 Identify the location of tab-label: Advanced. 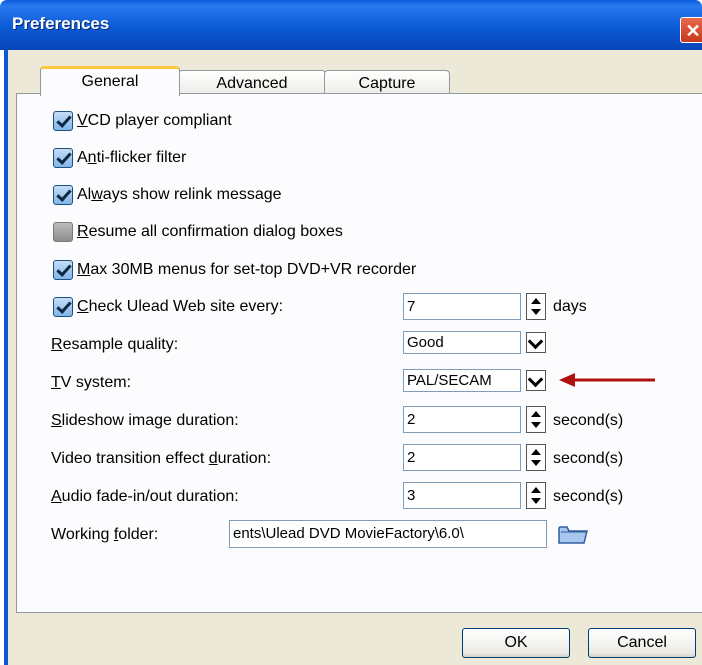
(252, 83).